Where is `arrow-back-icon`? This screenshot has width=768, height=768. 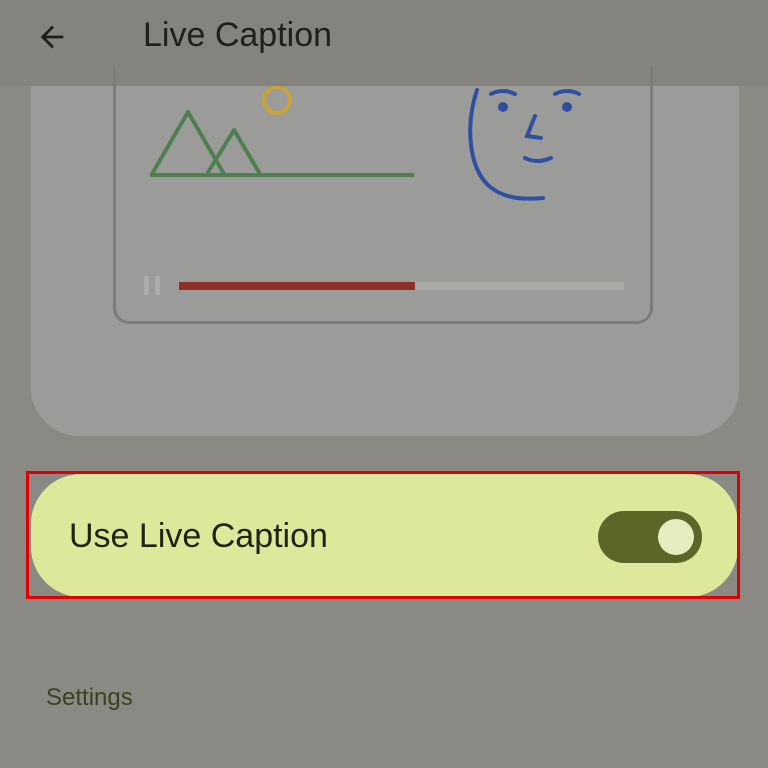
arrow-back-icon is located at coordinates (52, 37).